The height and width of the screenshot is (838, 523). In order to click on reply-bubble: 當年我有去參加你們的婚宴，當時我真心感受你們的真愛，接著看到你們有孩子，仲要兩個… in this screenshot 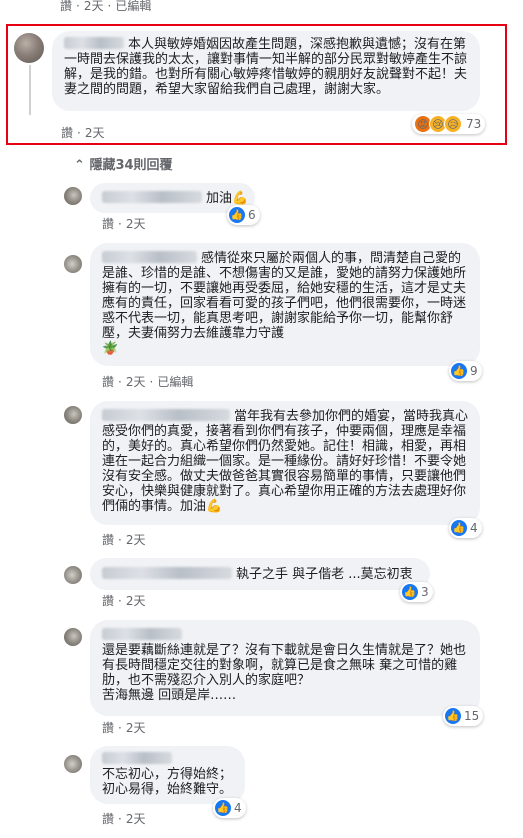, I will do `click(285, 463)`.